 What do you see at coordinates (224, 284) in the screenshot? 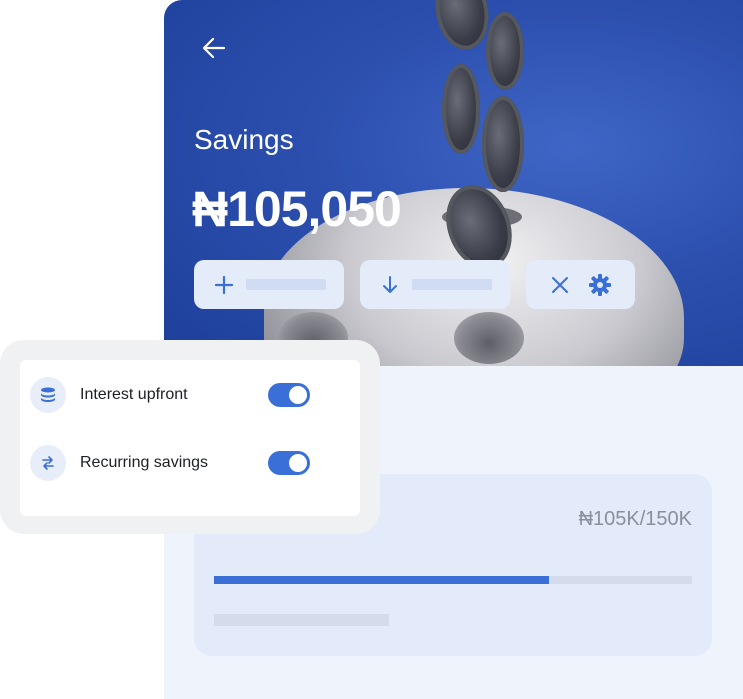
I see `plus-icon` at bounding box center [224, 284].